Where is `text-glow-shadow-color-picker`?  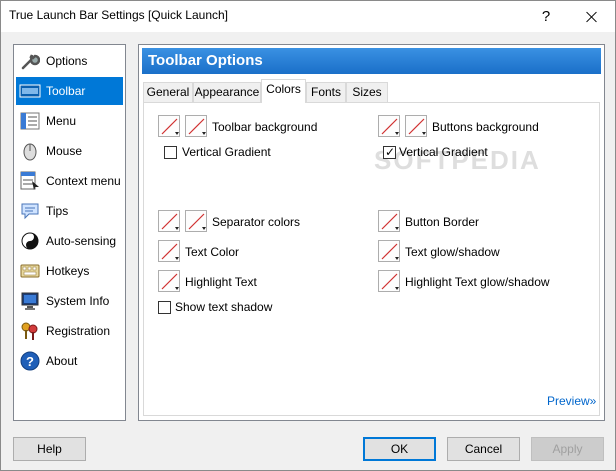
text-glow-shadow-color-picker is located at coordinates (389, 251).